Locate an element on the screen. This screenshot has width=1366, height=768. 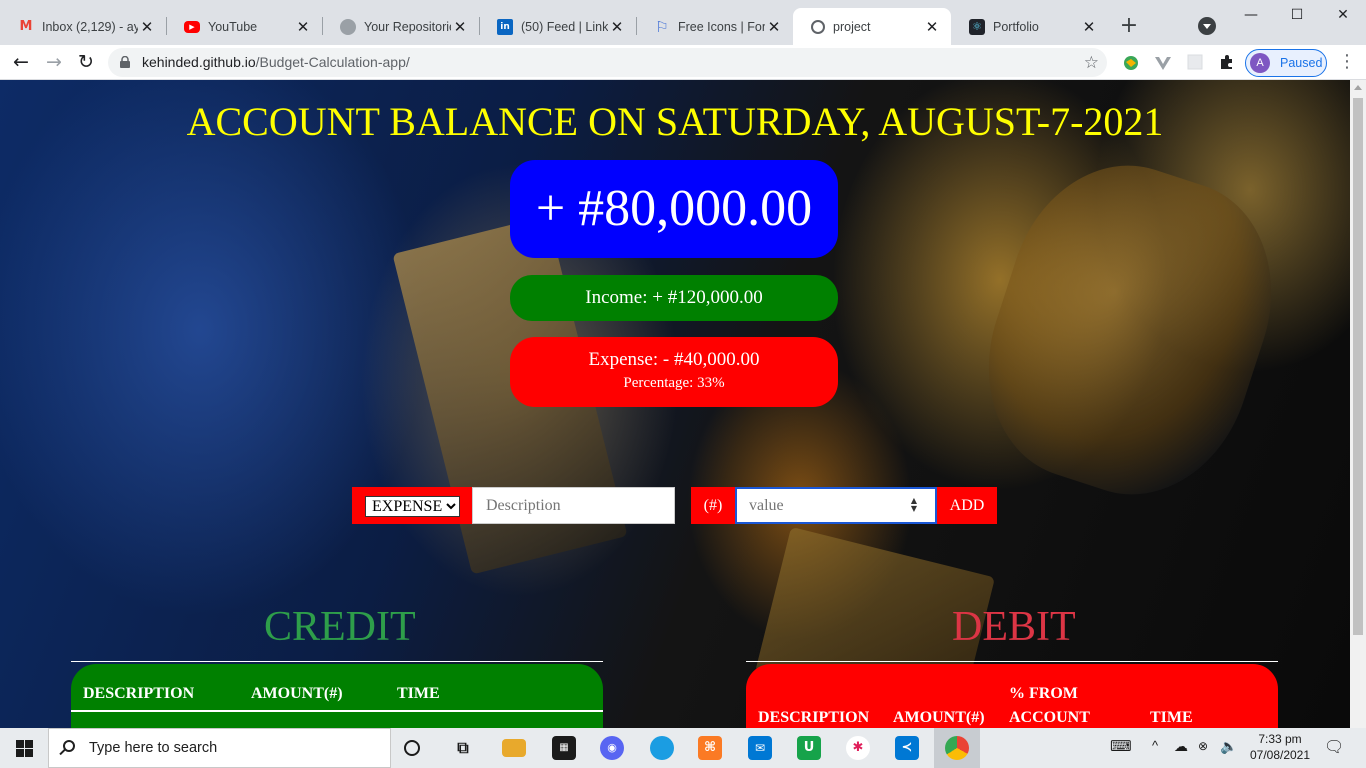
description-input is located at coordinates (573, 505).